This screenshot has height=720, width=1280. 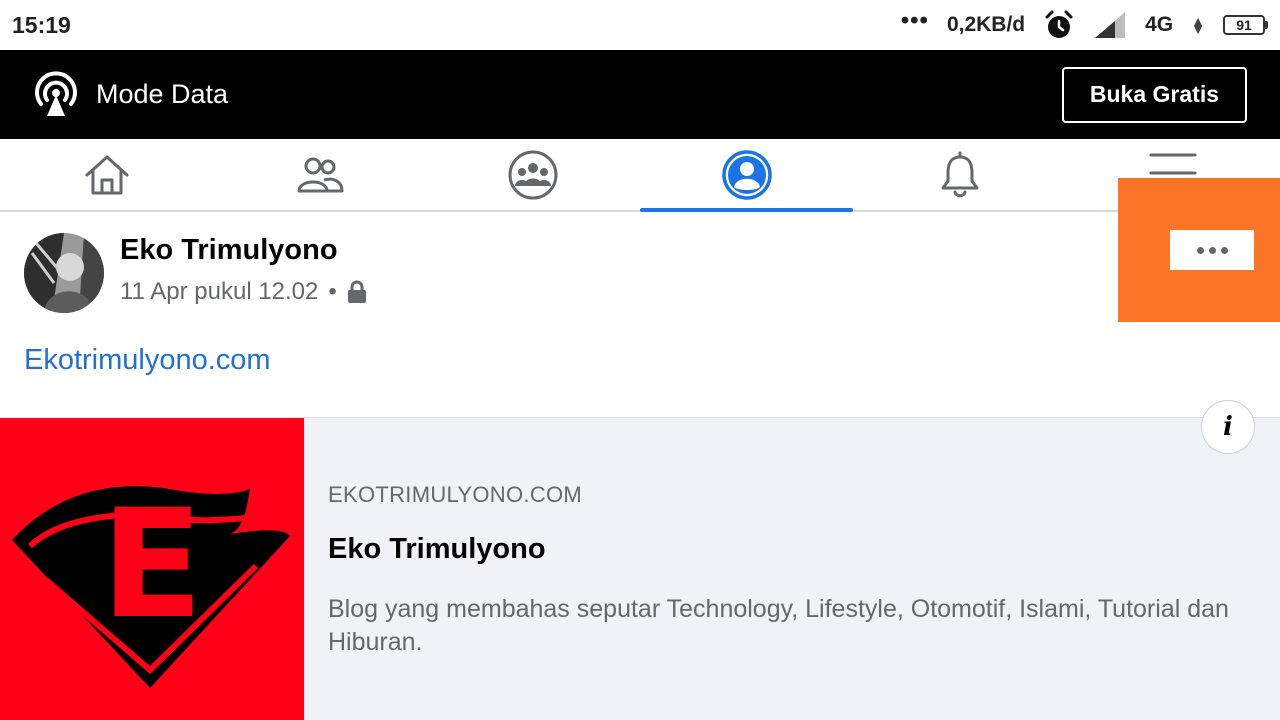 I want to click on status-indicators: ••• 0,2KB/d 4G ▲ ▼ 91, so click(x=1084, y=25).